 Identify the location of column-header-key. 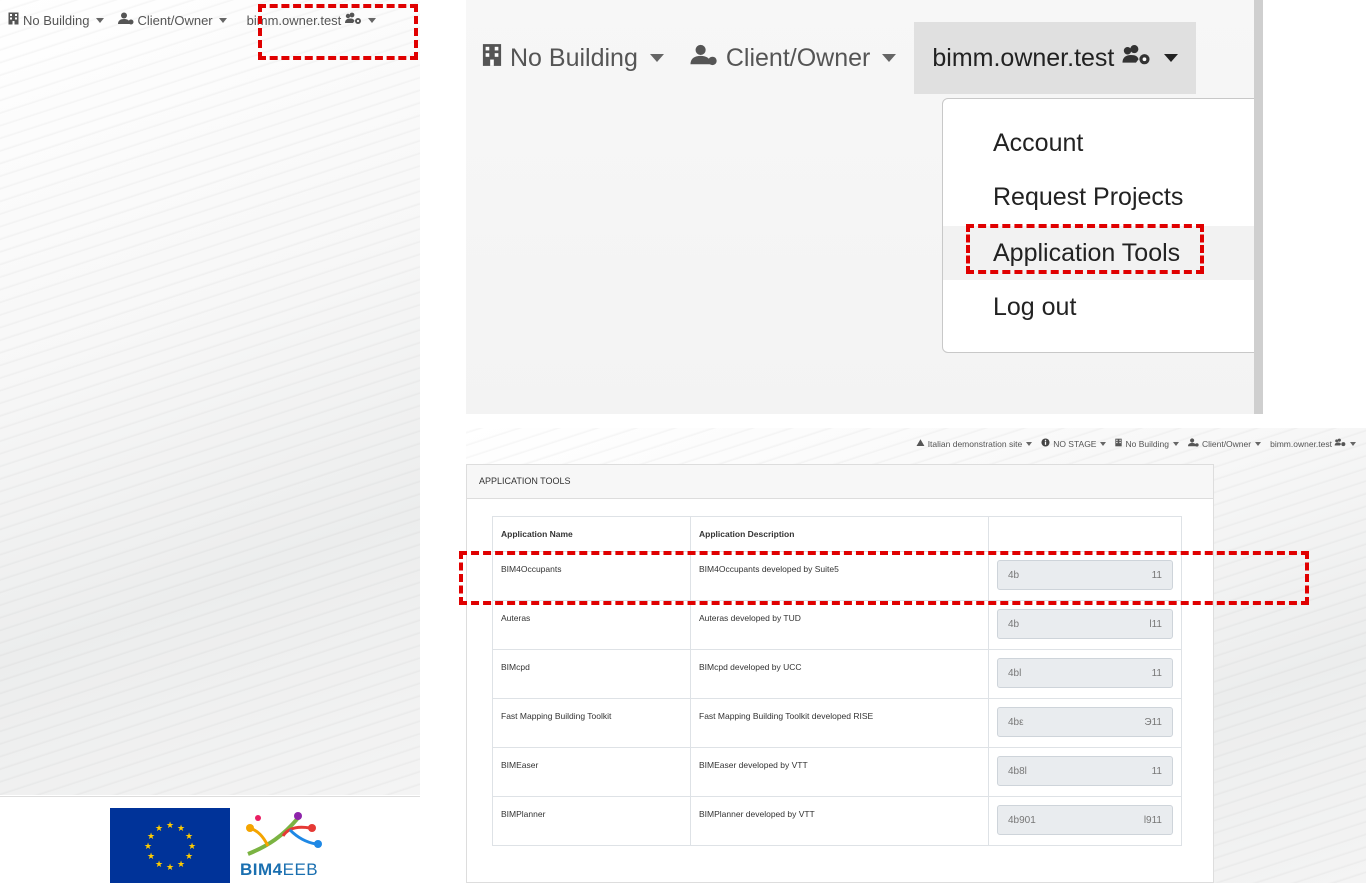
(1085, 534).